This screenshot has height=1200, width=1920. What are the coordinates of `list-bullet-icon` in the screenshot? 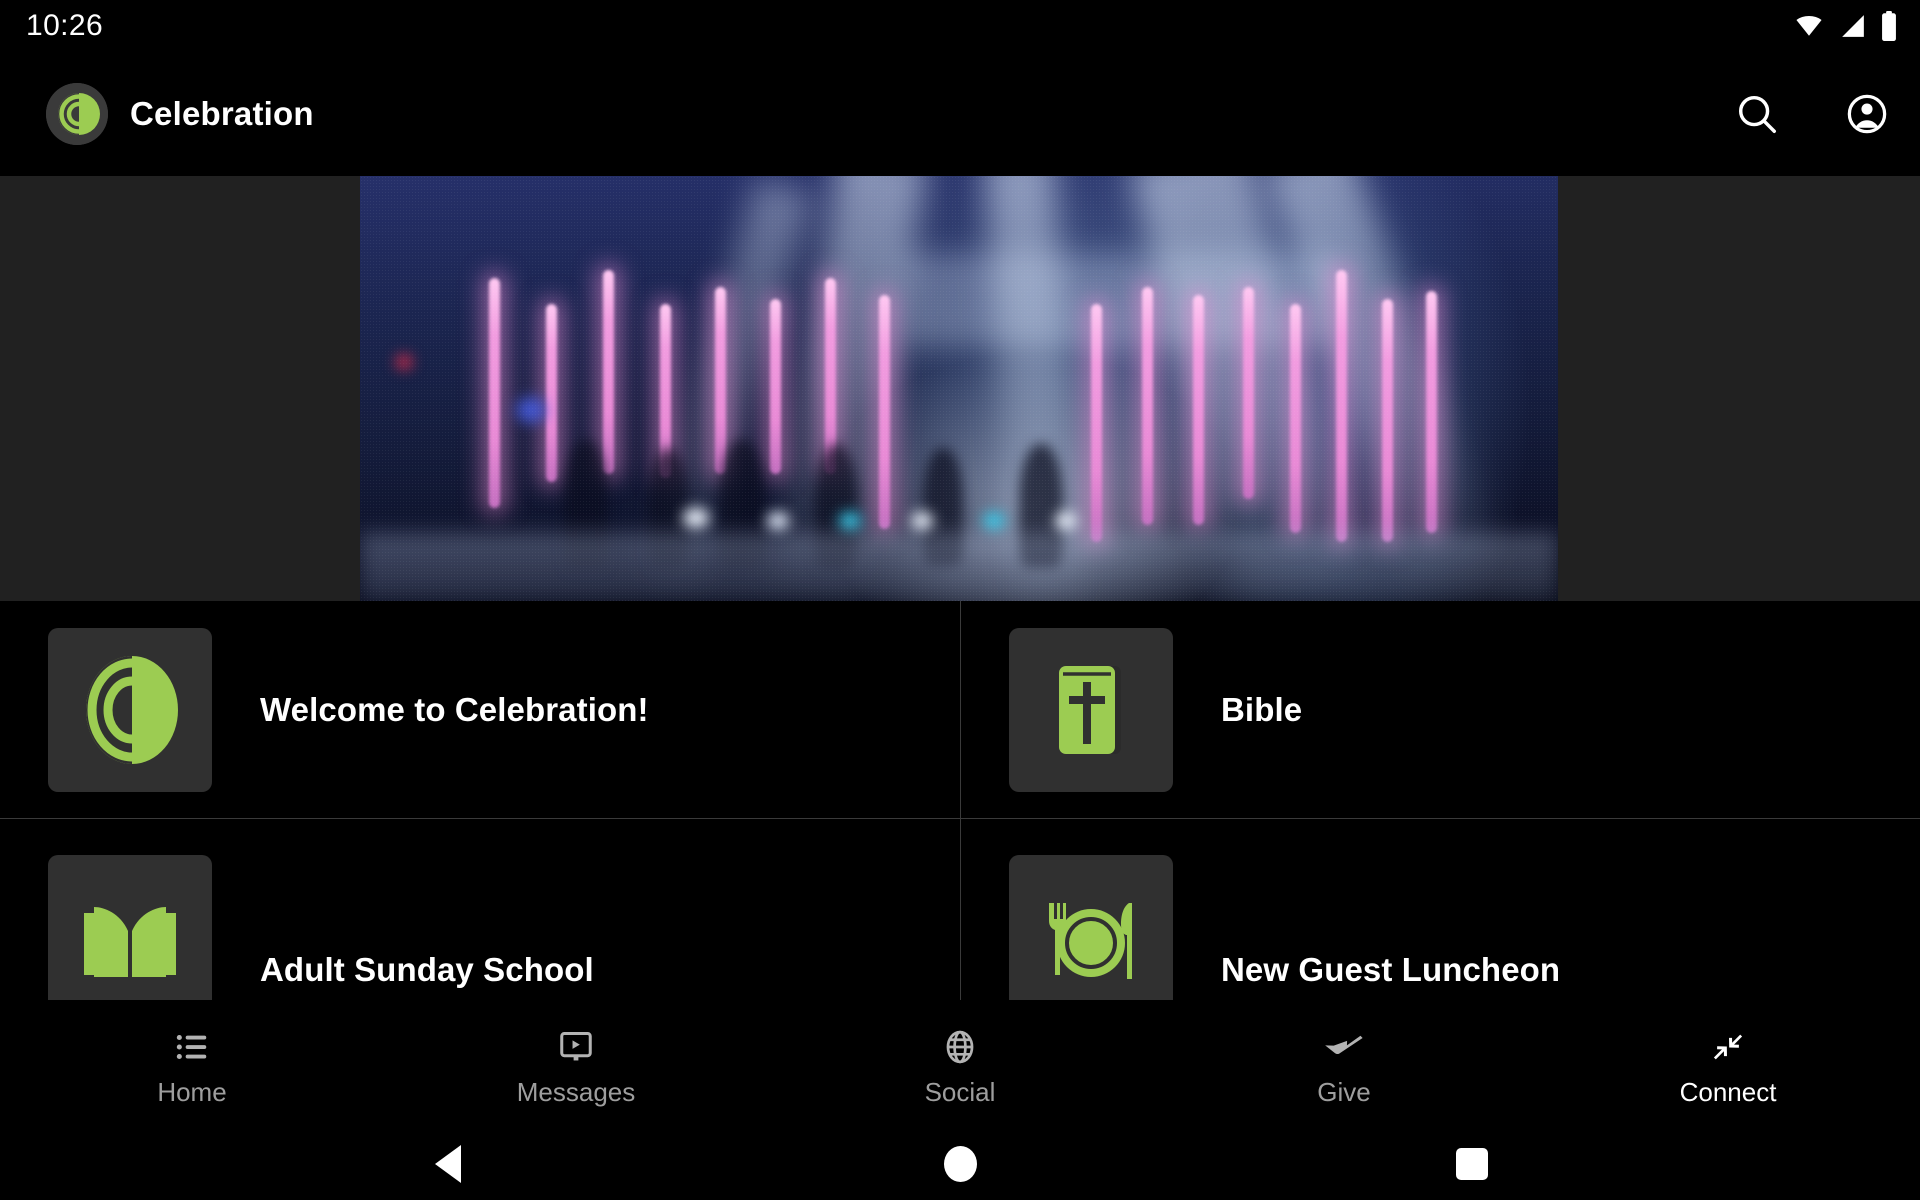 It's located at (192, 1047).